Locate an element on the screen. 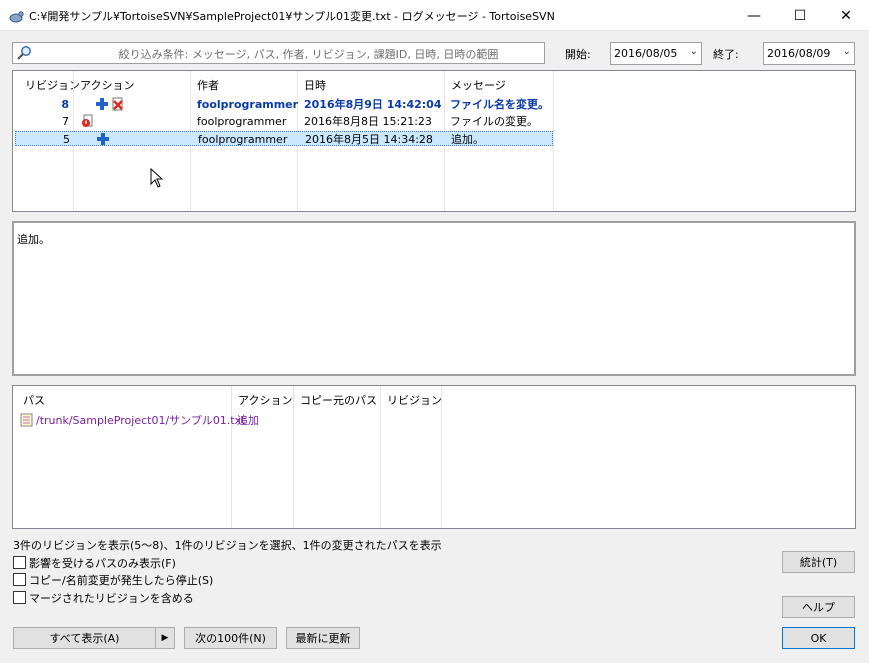 The image size is (869, 663). statistics-button: 統計(T) is located at coordinates (818, 562).